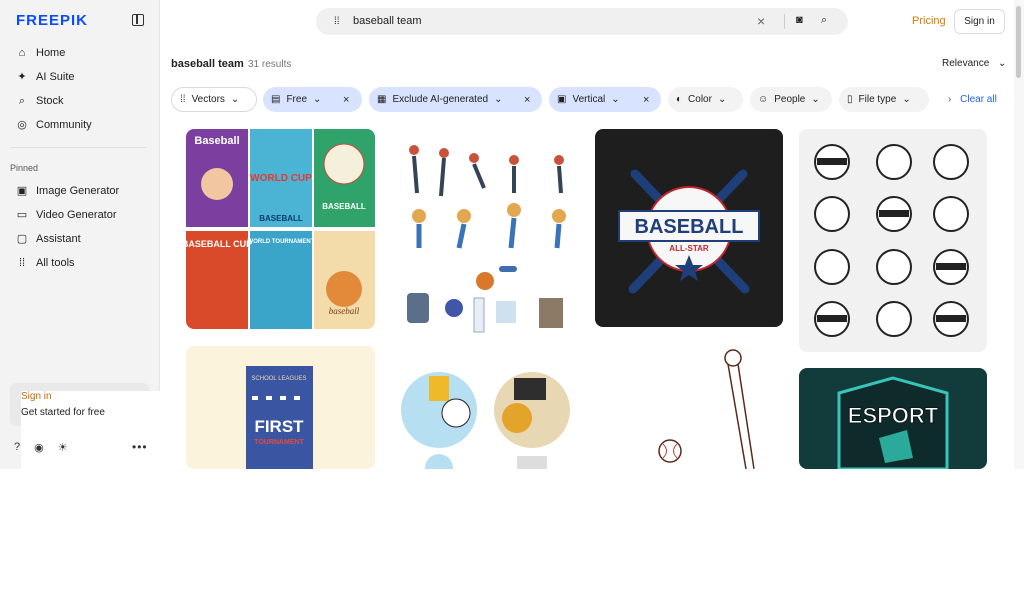 The height and width of the screenshot is (602, 1024). What do you see at coordinates (337, 21) in the screenshot?
I see `search-type-icon: ⁞⁞` at bounding box center [337, 21].